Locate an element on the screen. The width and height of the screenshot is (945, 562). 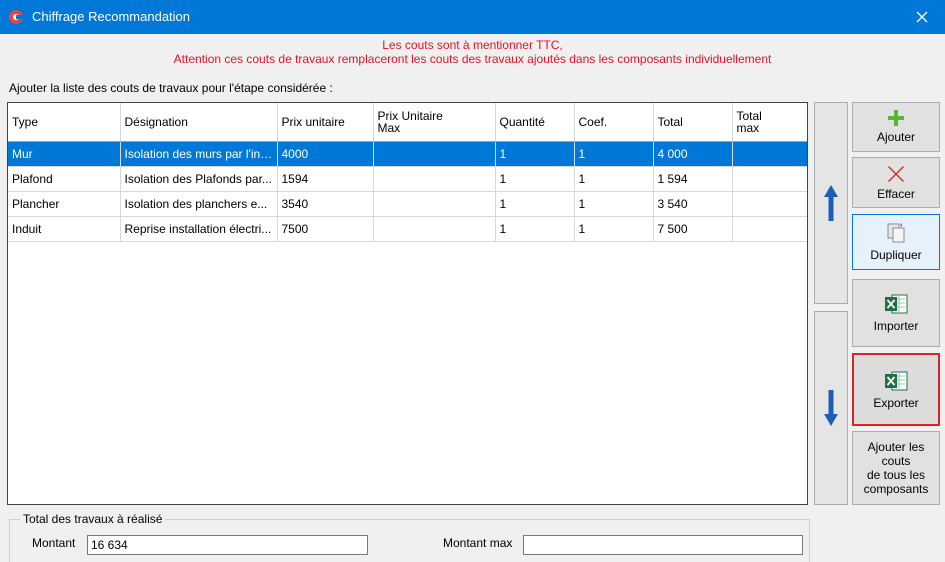
app-logo-icon is located at coordinates (16, 17).